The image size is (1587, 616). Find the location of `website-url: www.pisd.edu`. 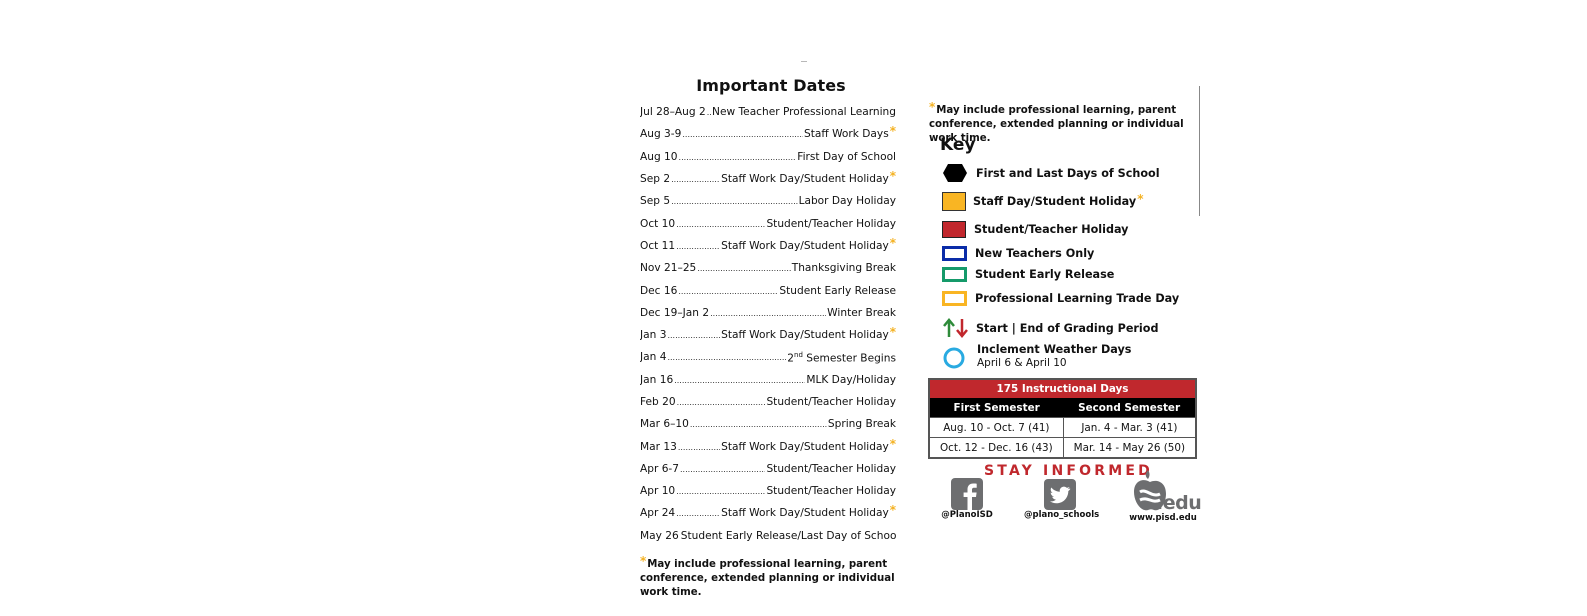

website-url: www.pisd.edu is located at coordinates (1163, 518).